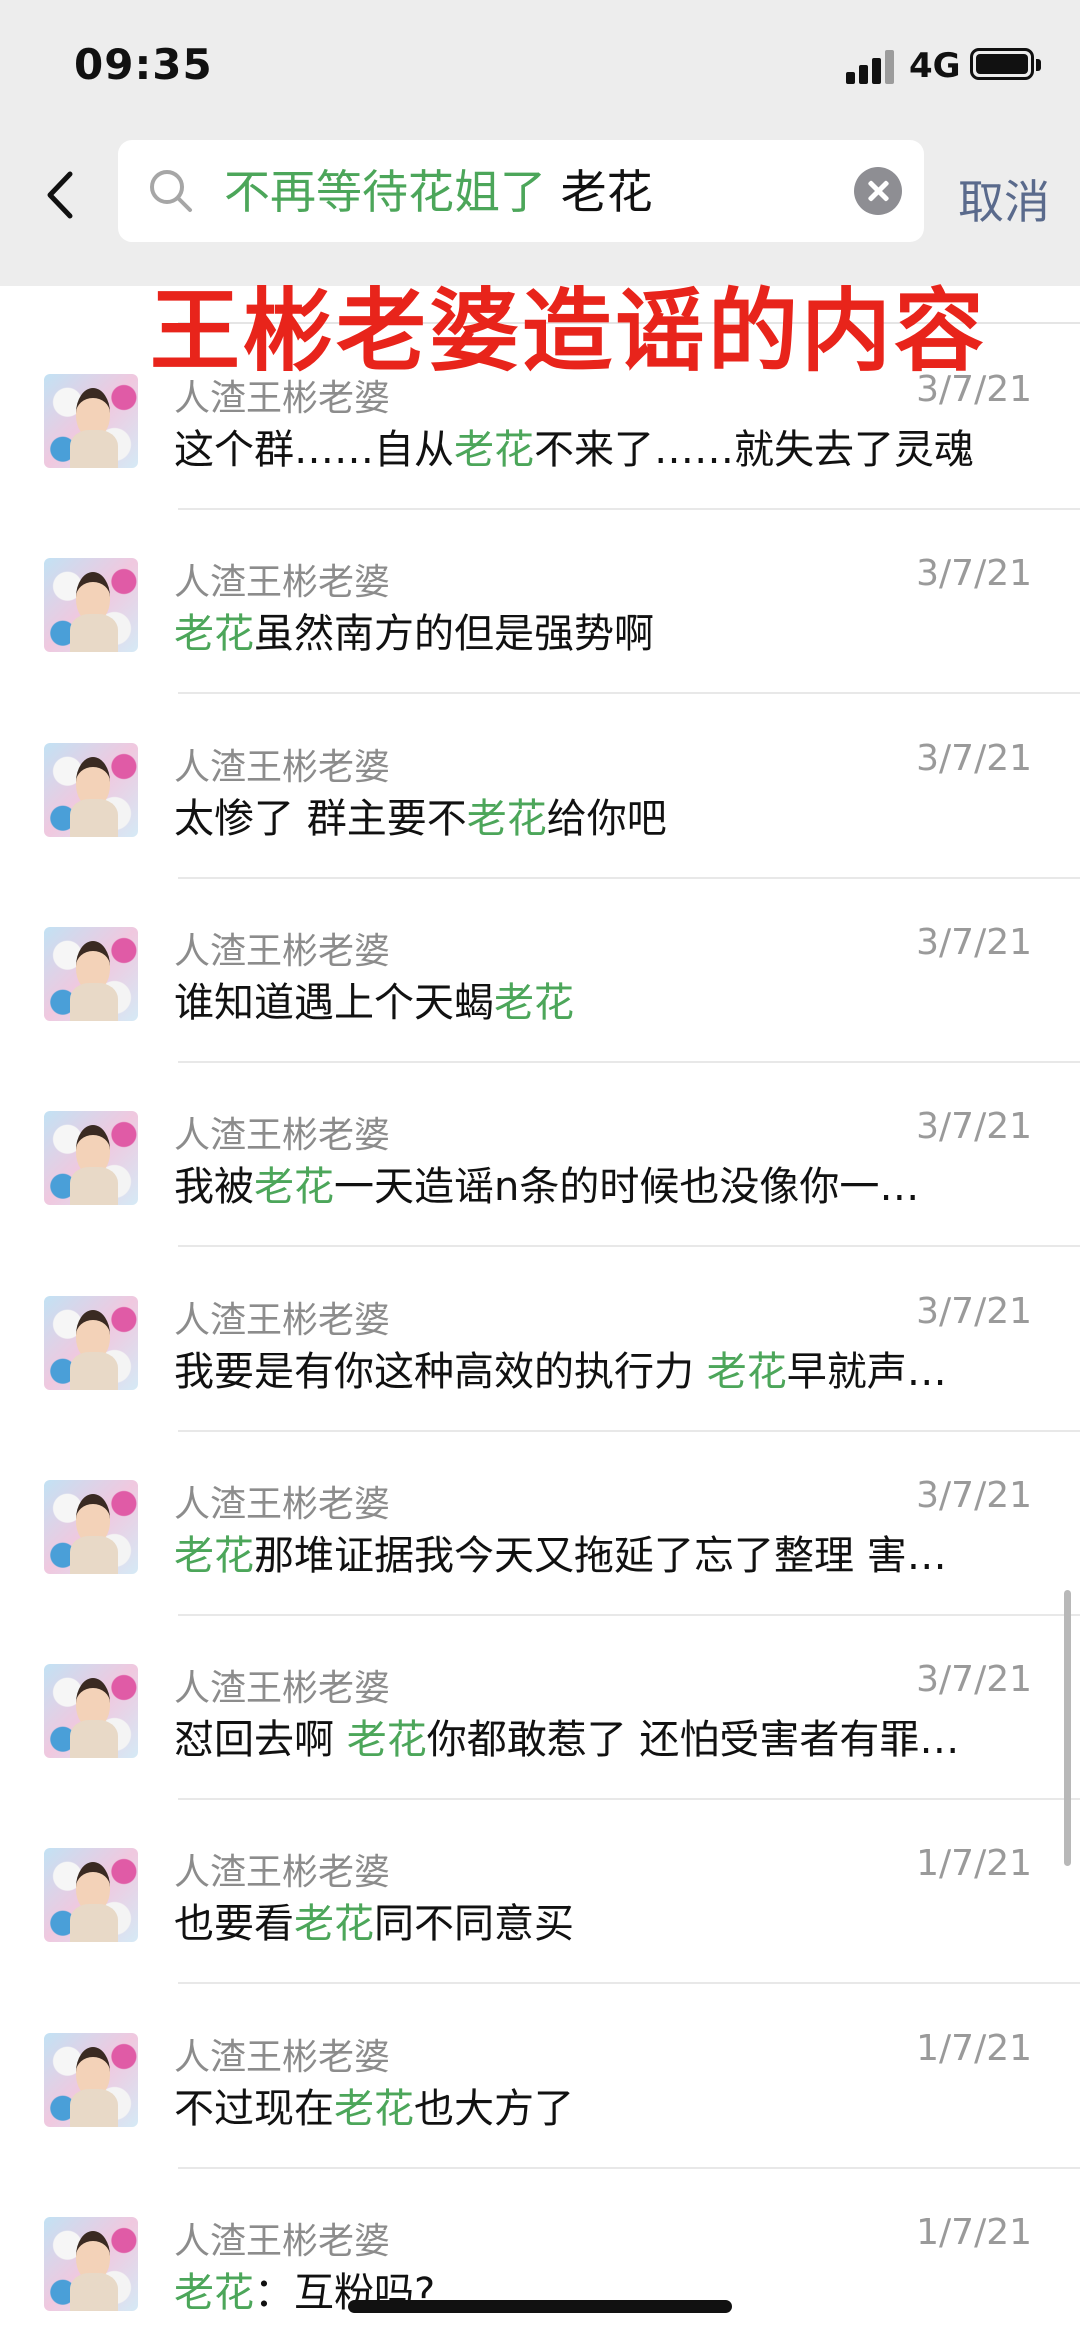  Describe the element at coordinates (1004, 199) in the screenshot. I see `cancel-button: 取消` at that location.